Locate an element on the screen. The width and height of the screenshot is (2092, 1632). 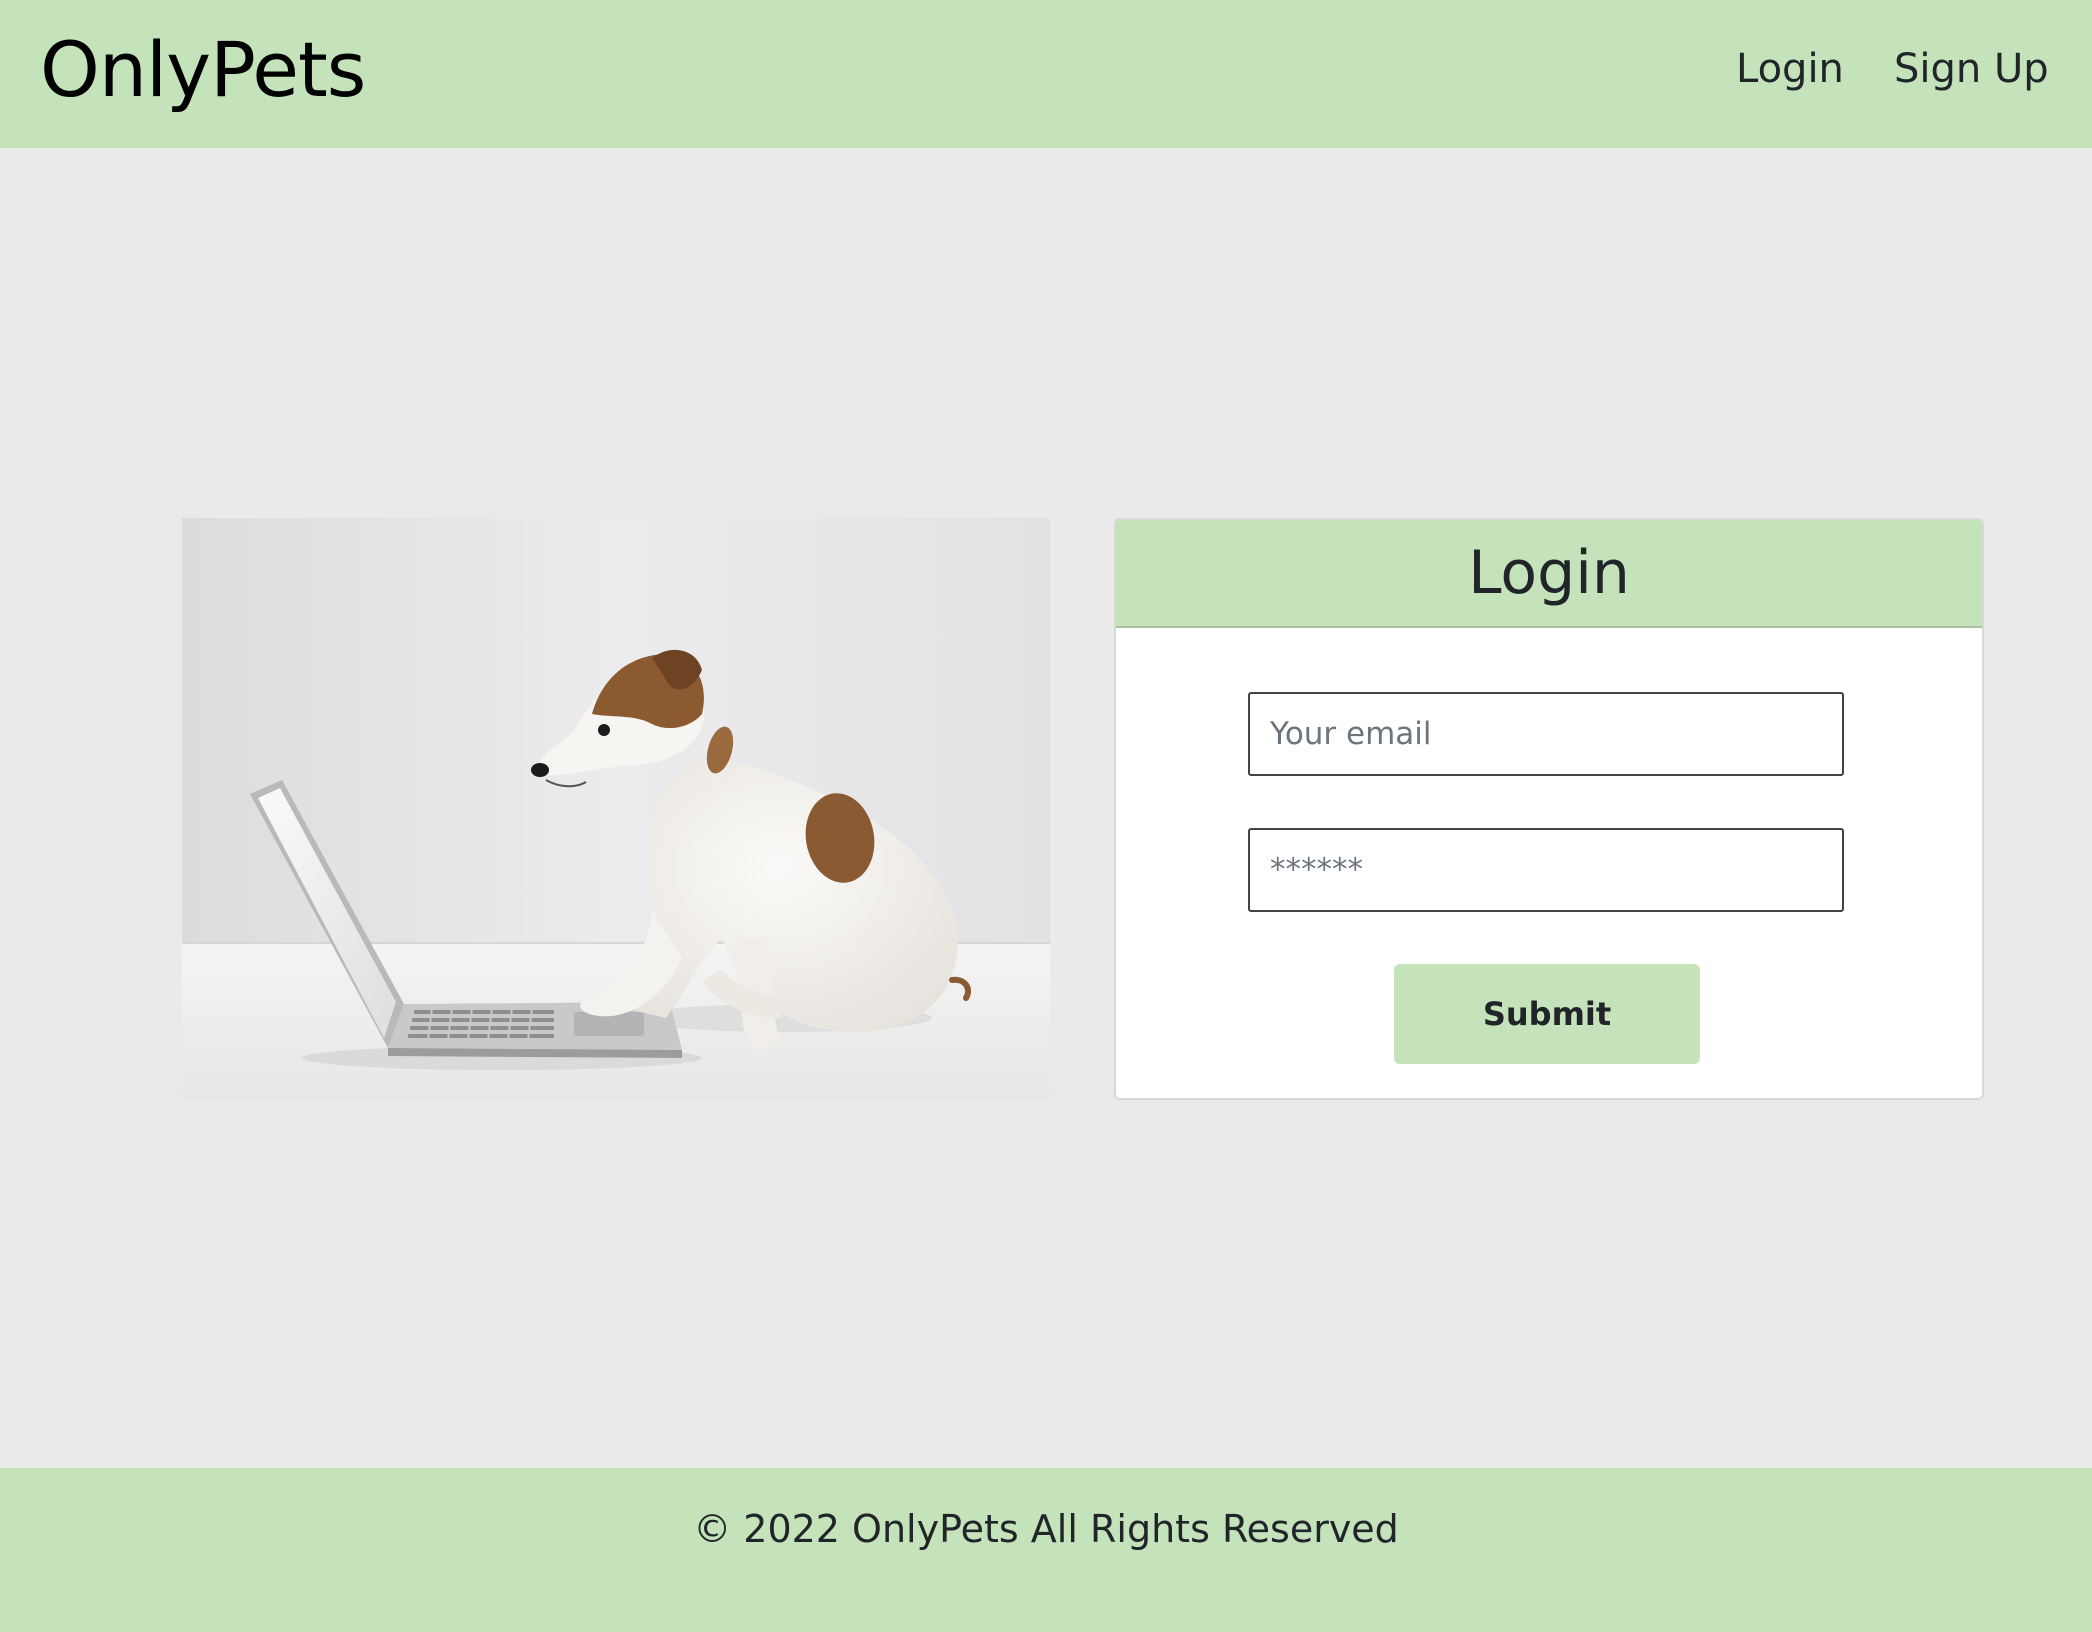
footer: © 2022 OnlyPets All Rights Reserved is located at coordinates (1046, 1550).